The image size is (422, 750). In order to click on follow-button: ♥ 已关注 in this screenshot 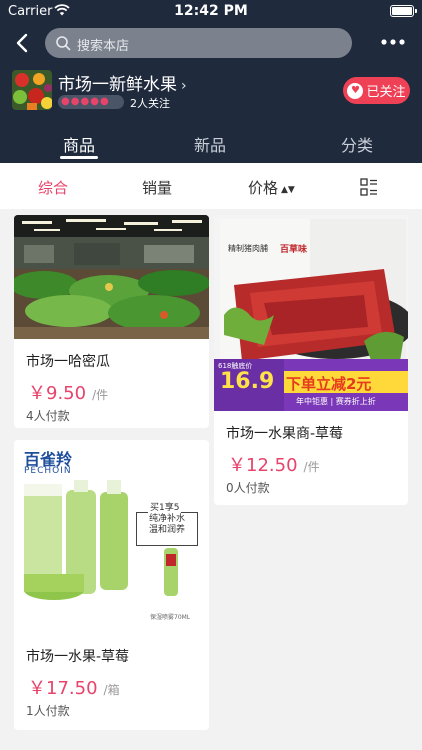, I will do `click(376, 90)`.